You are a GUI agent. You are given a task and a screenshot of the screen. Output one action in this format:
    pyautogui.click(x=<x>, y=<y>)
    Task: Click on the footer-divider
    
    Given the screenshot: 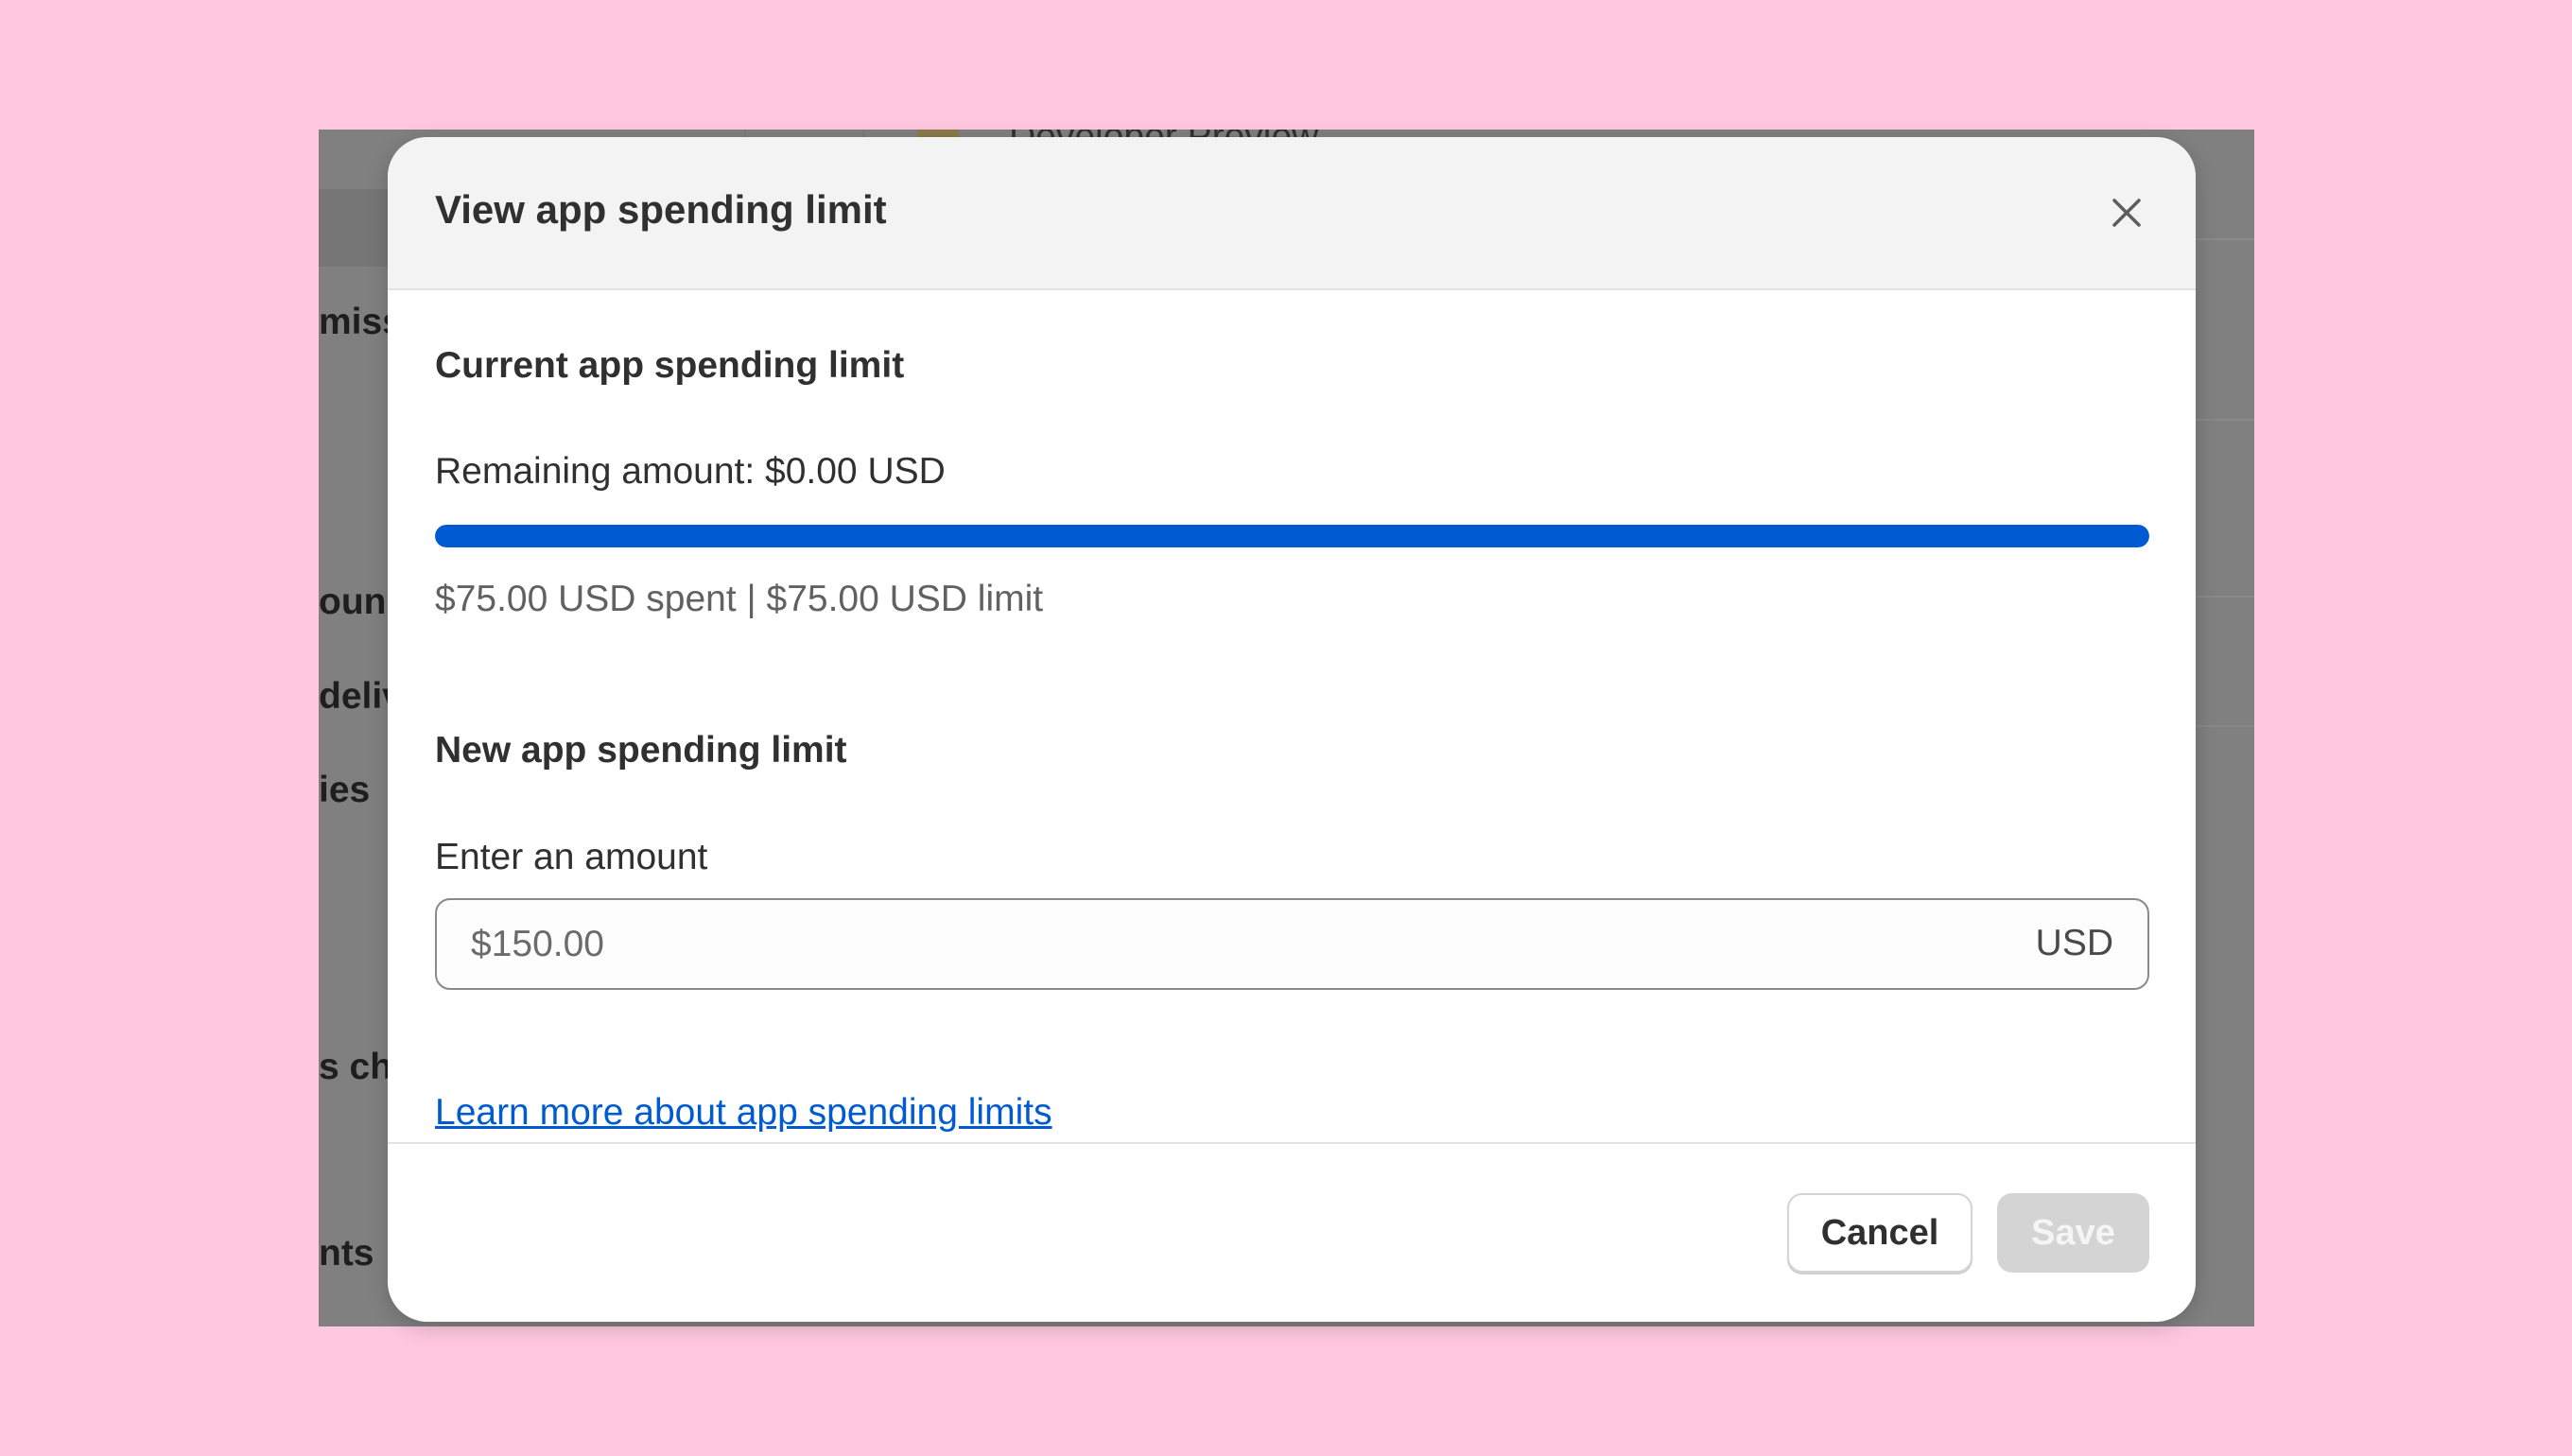 What is the action you would take?
    pyautogui.click(x=1292, y=1143)
    